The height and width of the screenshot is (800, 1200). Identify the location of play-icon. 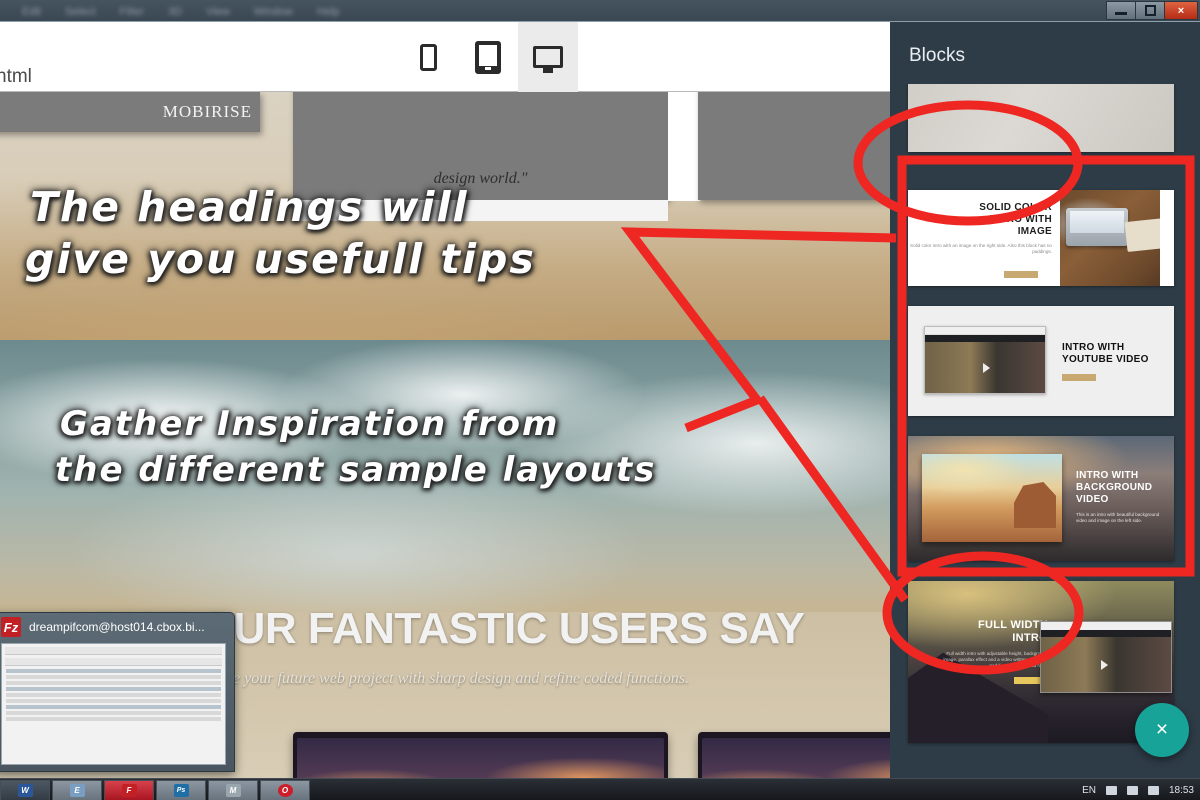
(986, 368).